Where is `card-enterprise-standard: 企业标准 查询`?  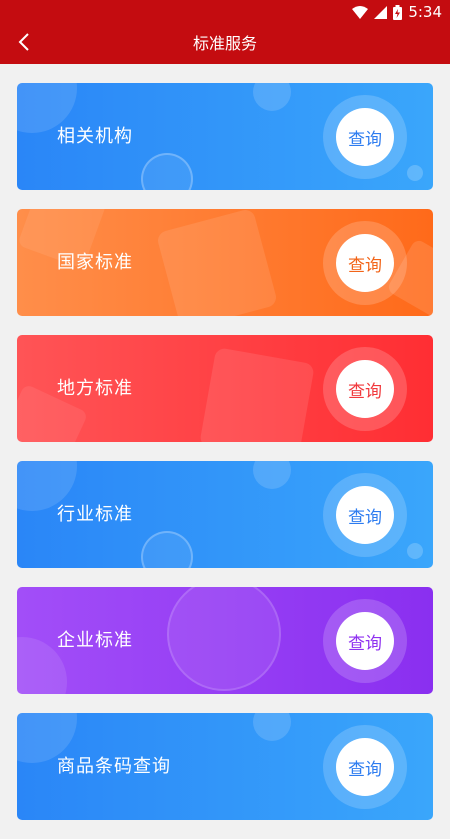
card-enterprise-standard: 企业标准 查询 is located at coordinates (225, 640).